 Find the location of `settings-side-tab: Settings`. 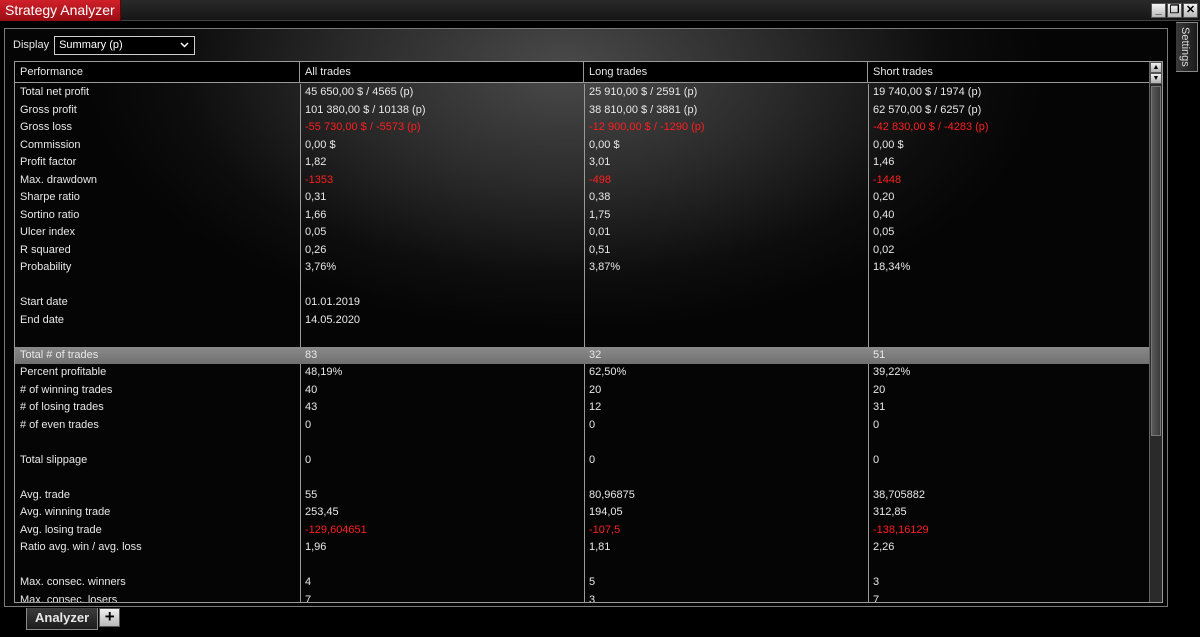

settings-side-tab: Settings is located at coordinates (1187, 47).